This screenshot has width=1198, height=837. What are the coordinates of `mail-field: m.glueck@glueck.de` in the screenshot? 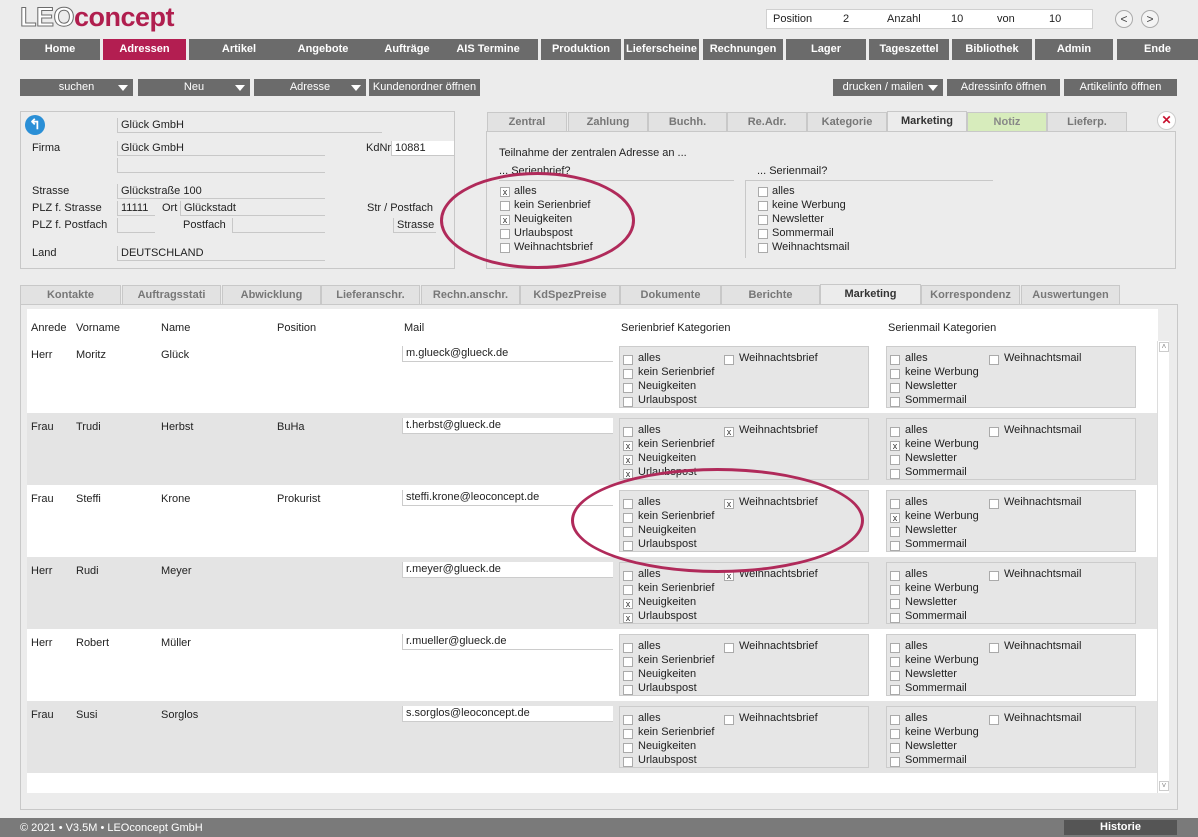 It's located at (507, 354).